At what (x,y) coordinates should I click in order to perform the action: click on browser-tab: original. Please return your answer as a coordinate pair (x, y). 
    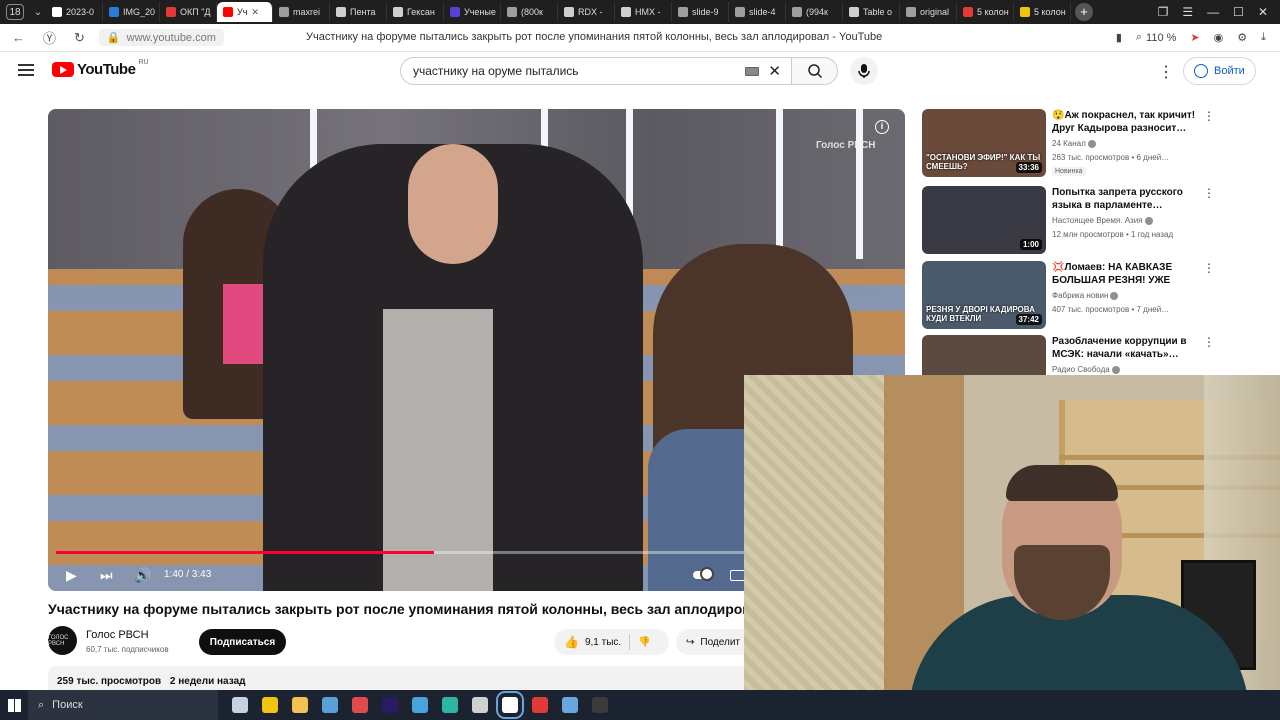
    Looking at the image, I should click on (928, 12).